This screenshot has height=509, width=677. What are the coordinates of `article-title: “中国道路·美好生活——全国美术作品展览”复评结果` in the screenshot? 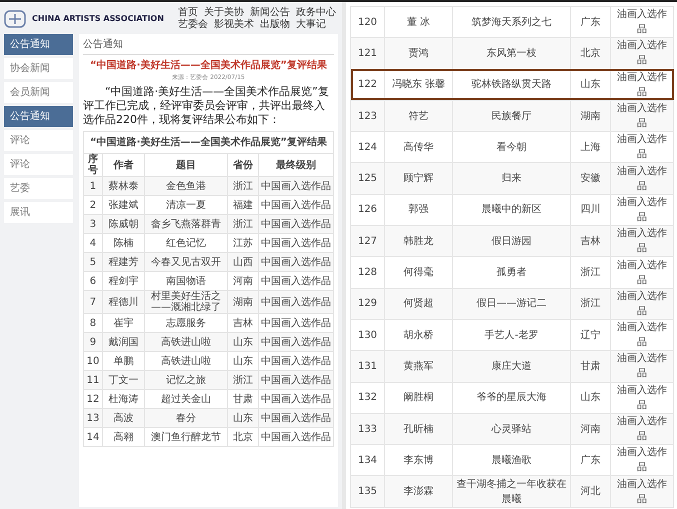 It's located at (208, 65).